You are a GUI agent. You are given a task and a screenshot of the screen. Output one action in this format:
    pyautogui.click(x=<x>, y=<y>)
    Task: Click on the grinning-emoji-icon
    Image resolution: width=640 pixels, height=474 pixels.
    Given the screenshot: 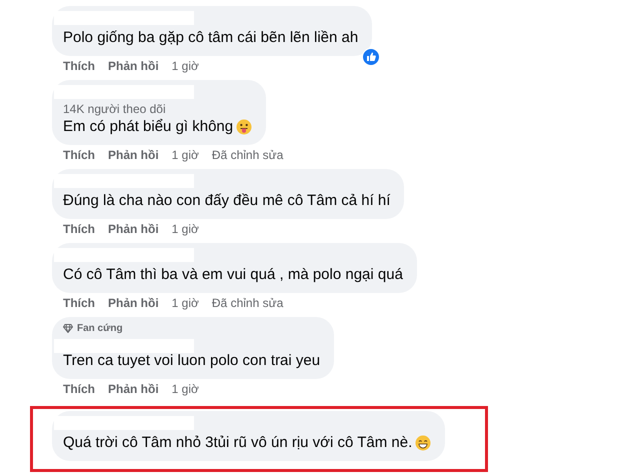 What is the action you would take?
    pyautogui.click(x=423, y=443)
    